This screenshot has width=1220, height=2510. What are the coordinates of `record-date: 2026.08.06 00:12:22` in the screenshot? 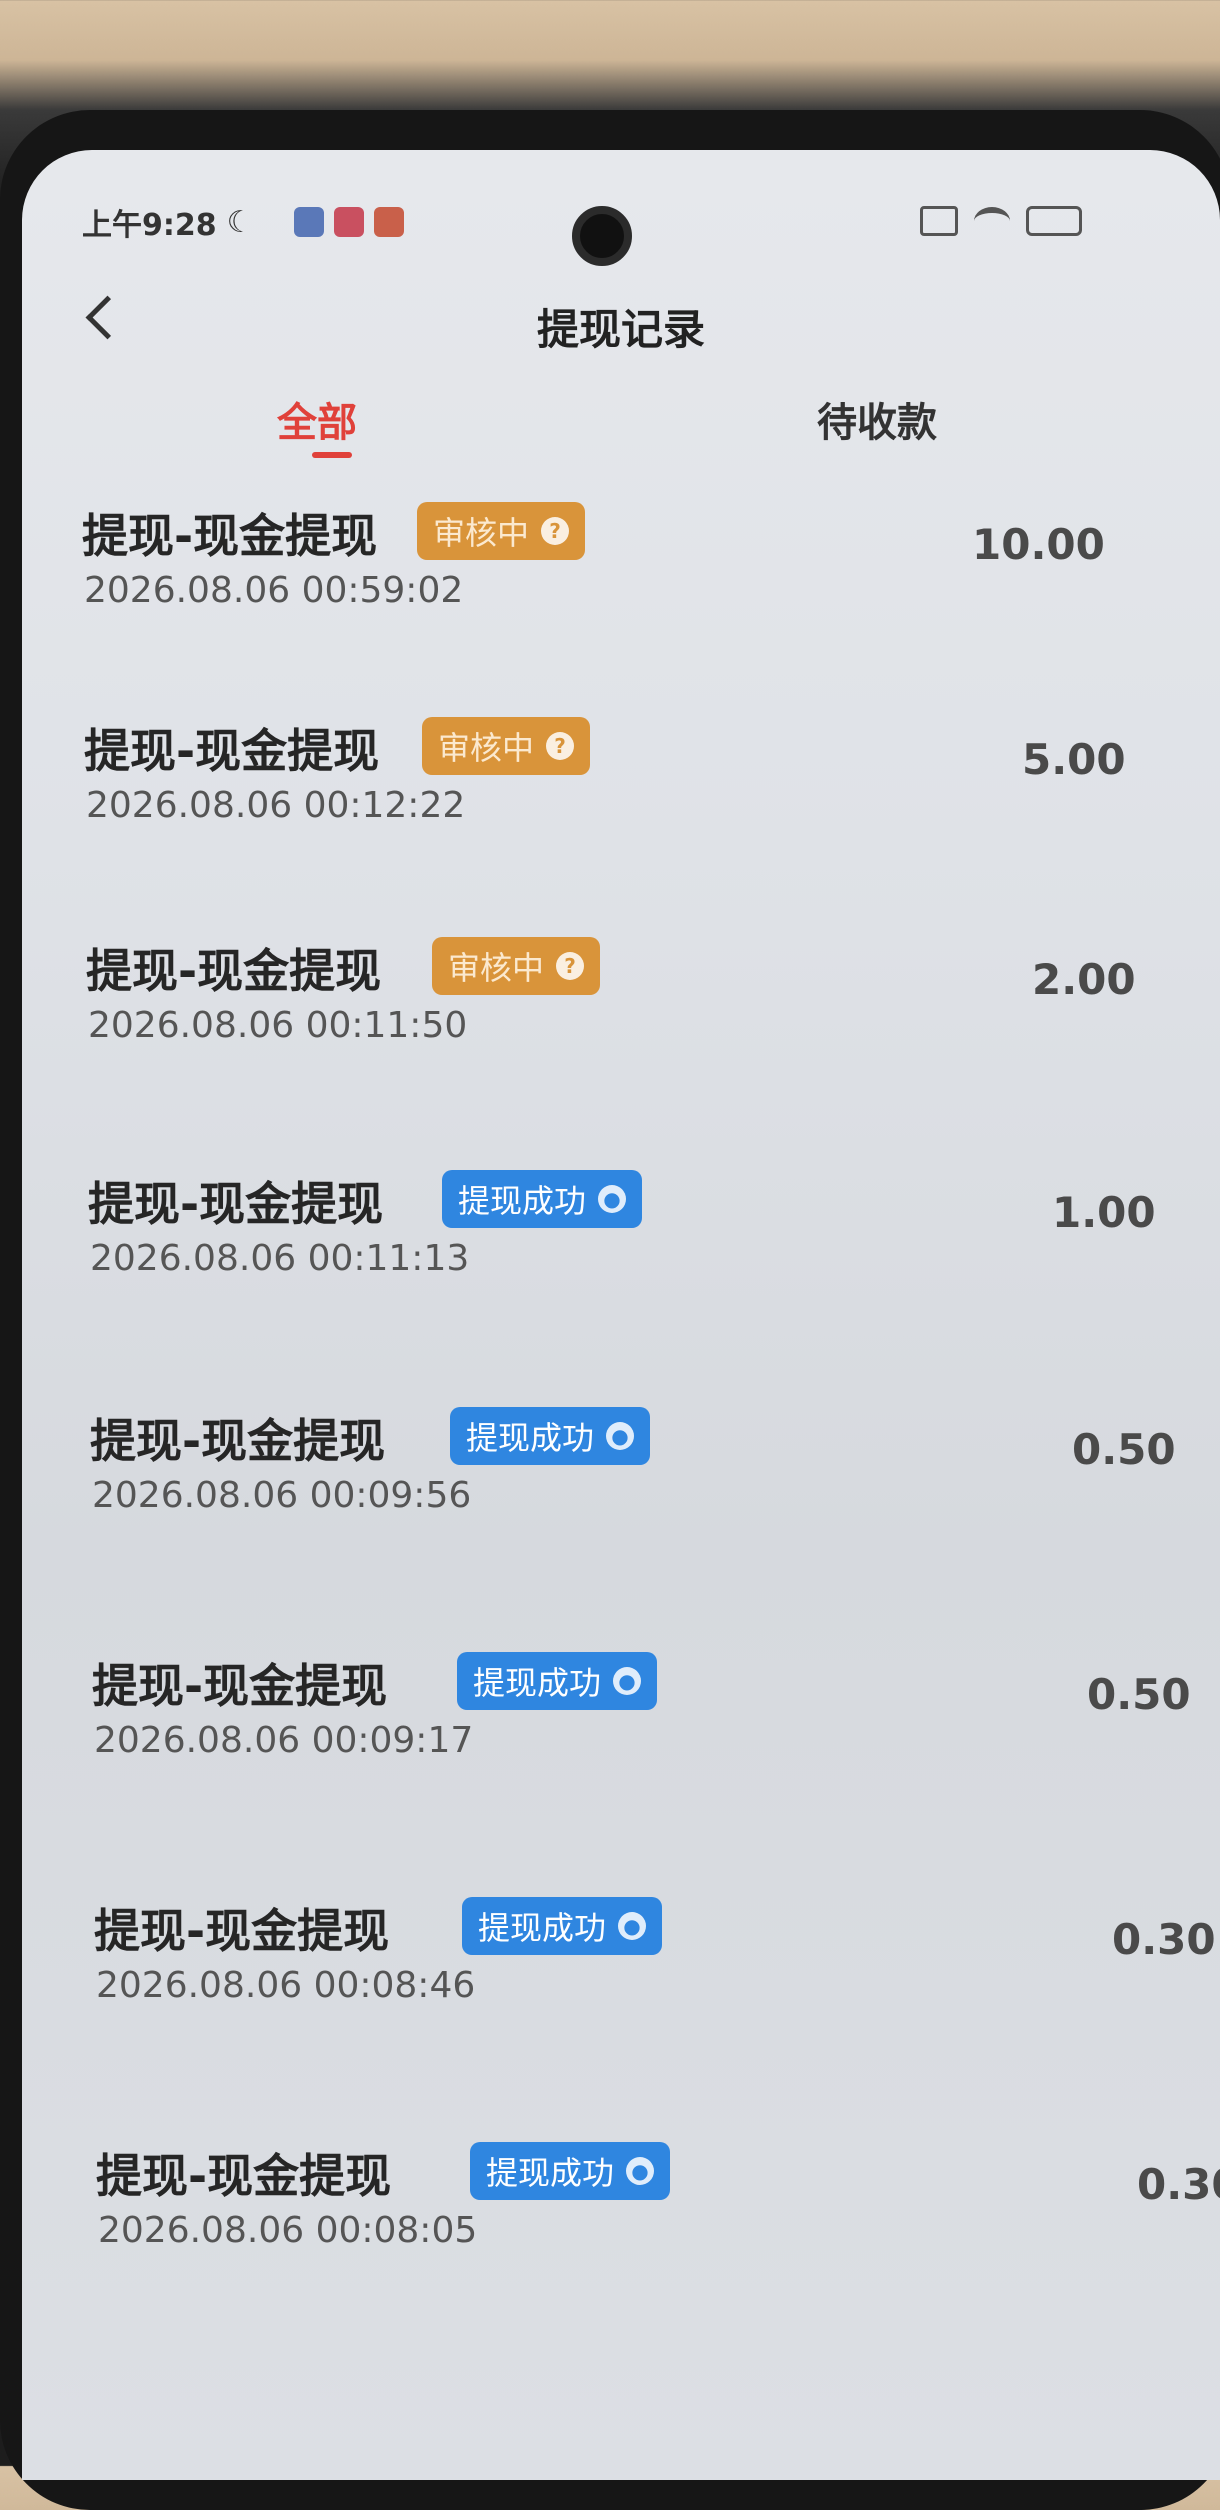 It's located at (276, 805).